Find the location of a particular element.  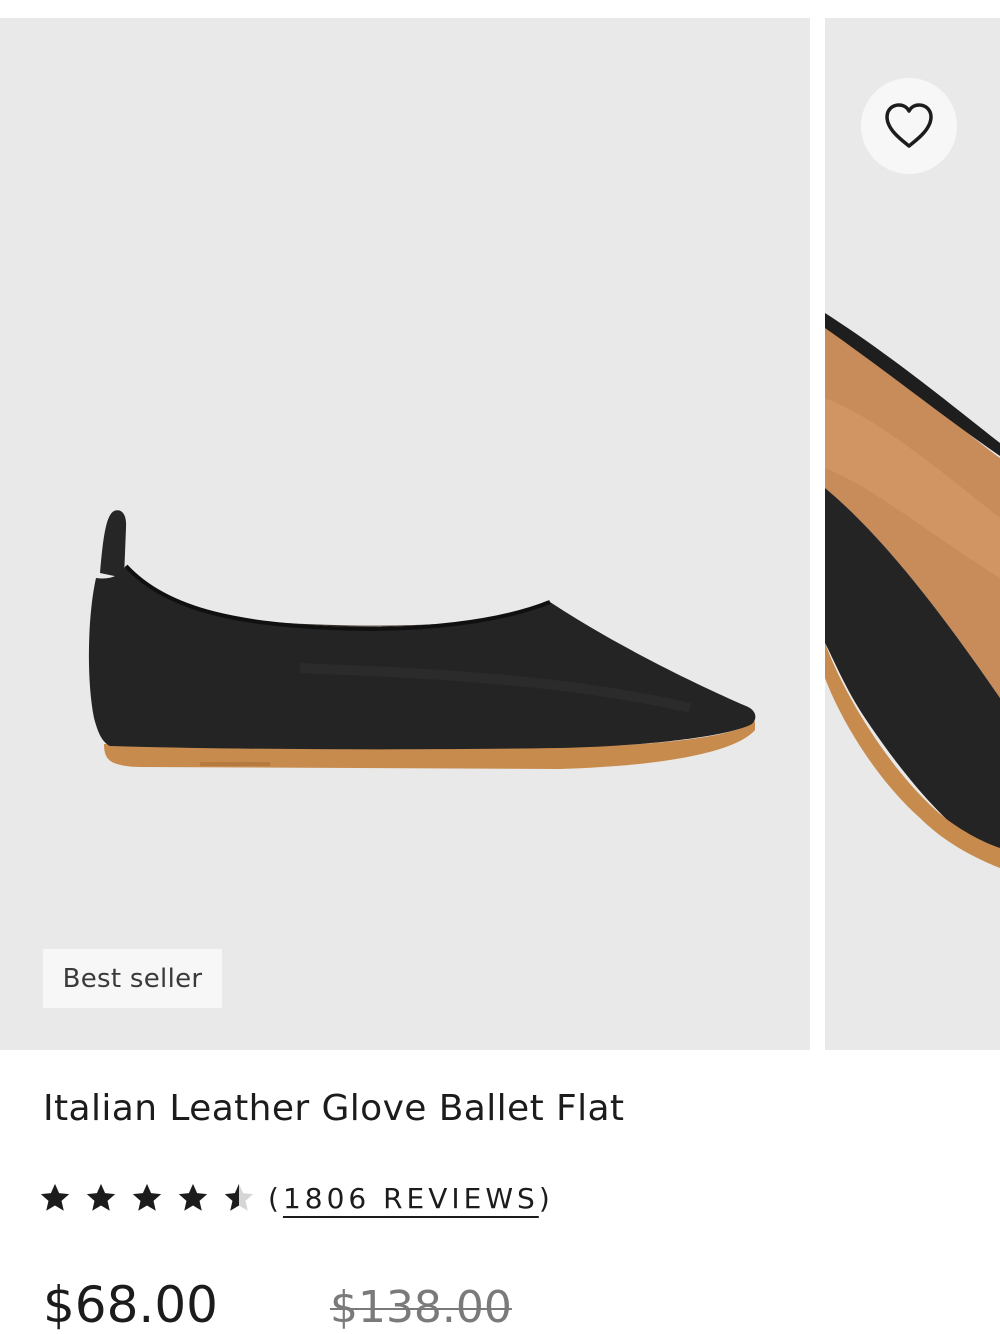

reviews-count: (1806 REVIEWS) is located at coordinates (411, 1198).